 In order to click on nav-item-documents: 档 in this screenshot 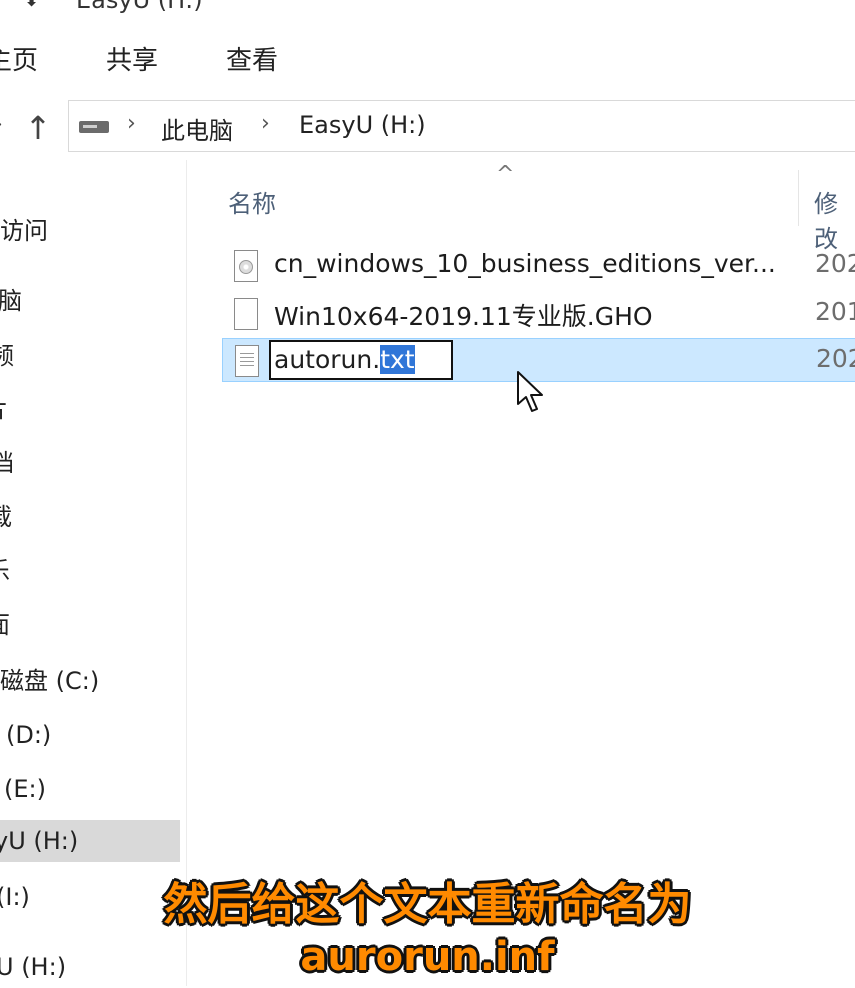, I will do `click(93, 463)`.